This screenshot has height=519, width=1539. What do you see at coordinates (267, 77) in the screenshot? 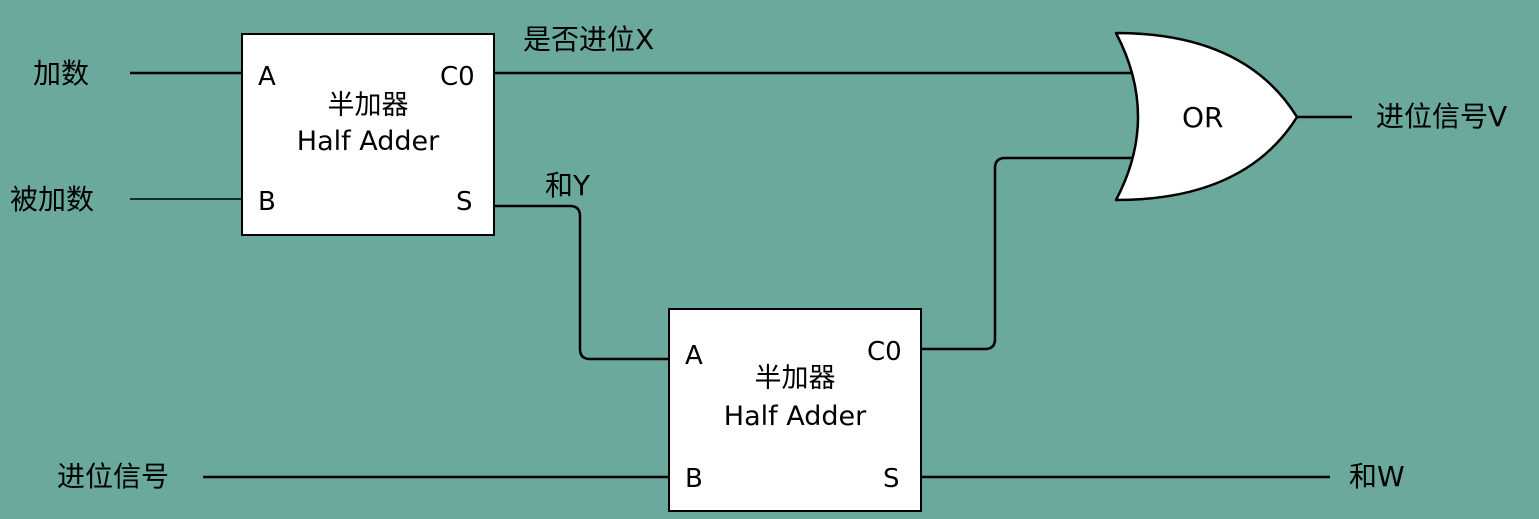
I see `ha1-pin-a: A` at bounding box center [267, 77].